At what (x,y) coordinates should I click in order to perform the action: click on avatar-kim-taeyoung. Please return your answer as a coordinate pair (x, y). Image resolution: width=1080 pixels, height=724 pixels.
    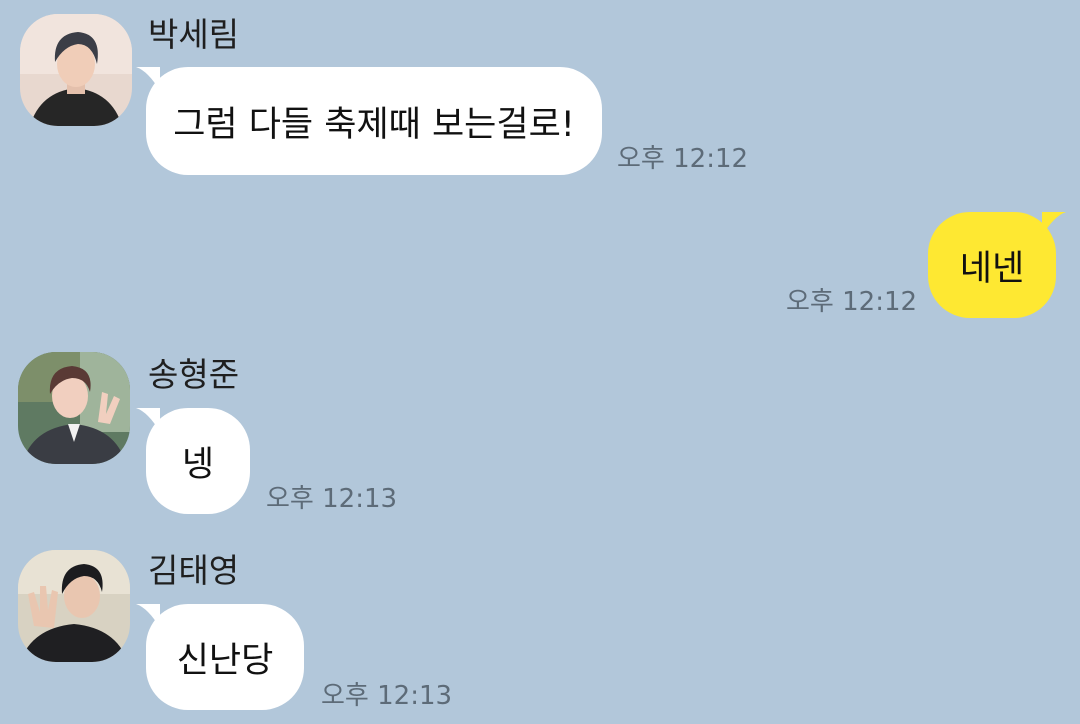
    Looking at the image, I should click on (74, 606).